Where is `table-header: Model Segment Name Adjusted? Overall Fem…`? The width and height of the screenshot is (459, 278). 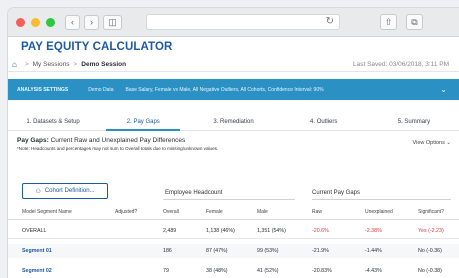
table-header: Model Segment Name Adjusted? Overall Fem… is located at coordinates (233, 212).